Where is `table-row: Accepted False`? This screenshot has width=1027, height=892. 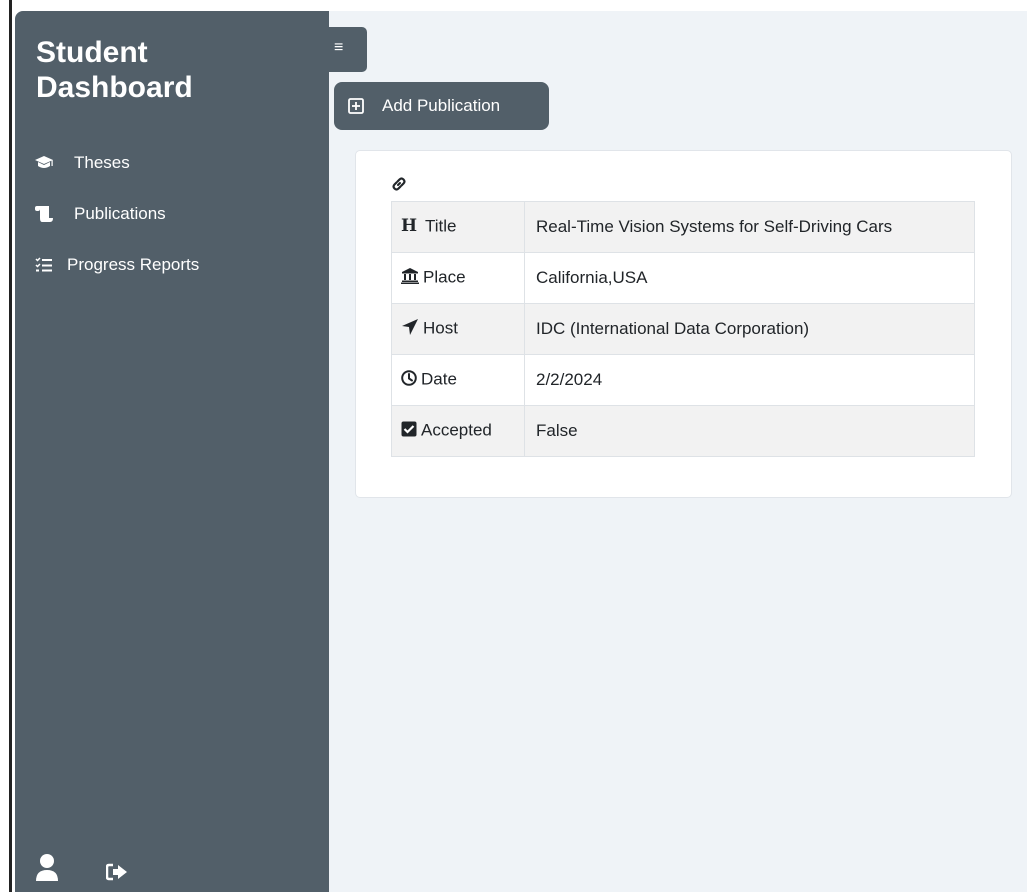 table-row: Accepted False is located at coordinates (683, 431).